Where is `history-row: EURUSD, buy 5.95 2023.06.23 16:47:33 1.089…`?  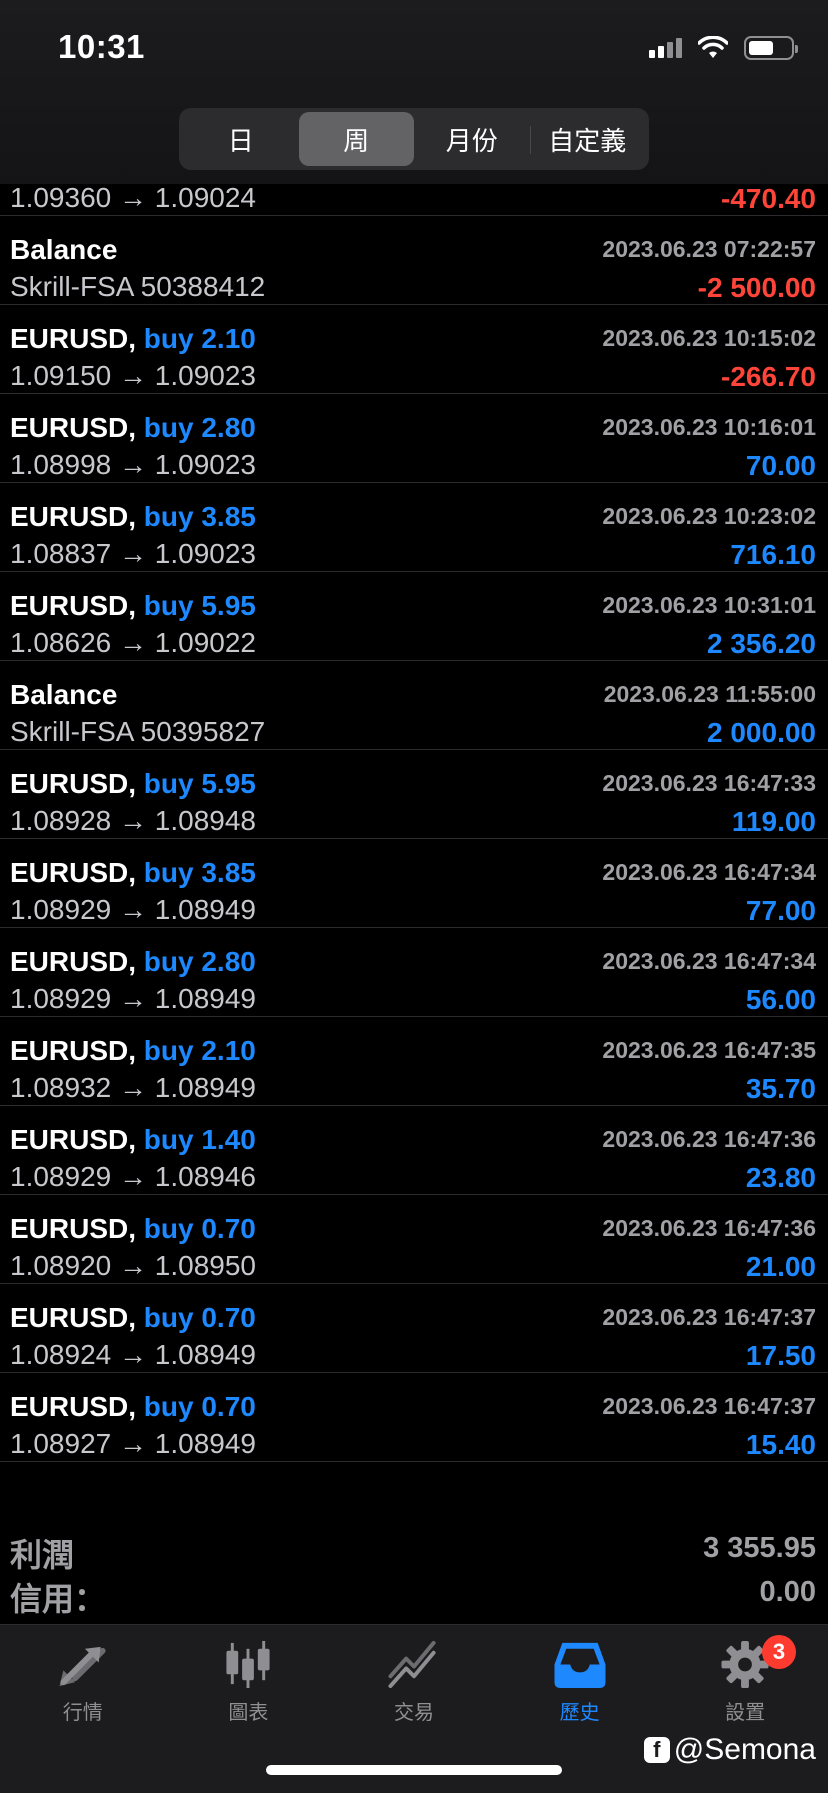
history-row: EURUSD, buy 5.95 2023.06.23 16:47:33 1.089… is located at coordinates (414, 794).